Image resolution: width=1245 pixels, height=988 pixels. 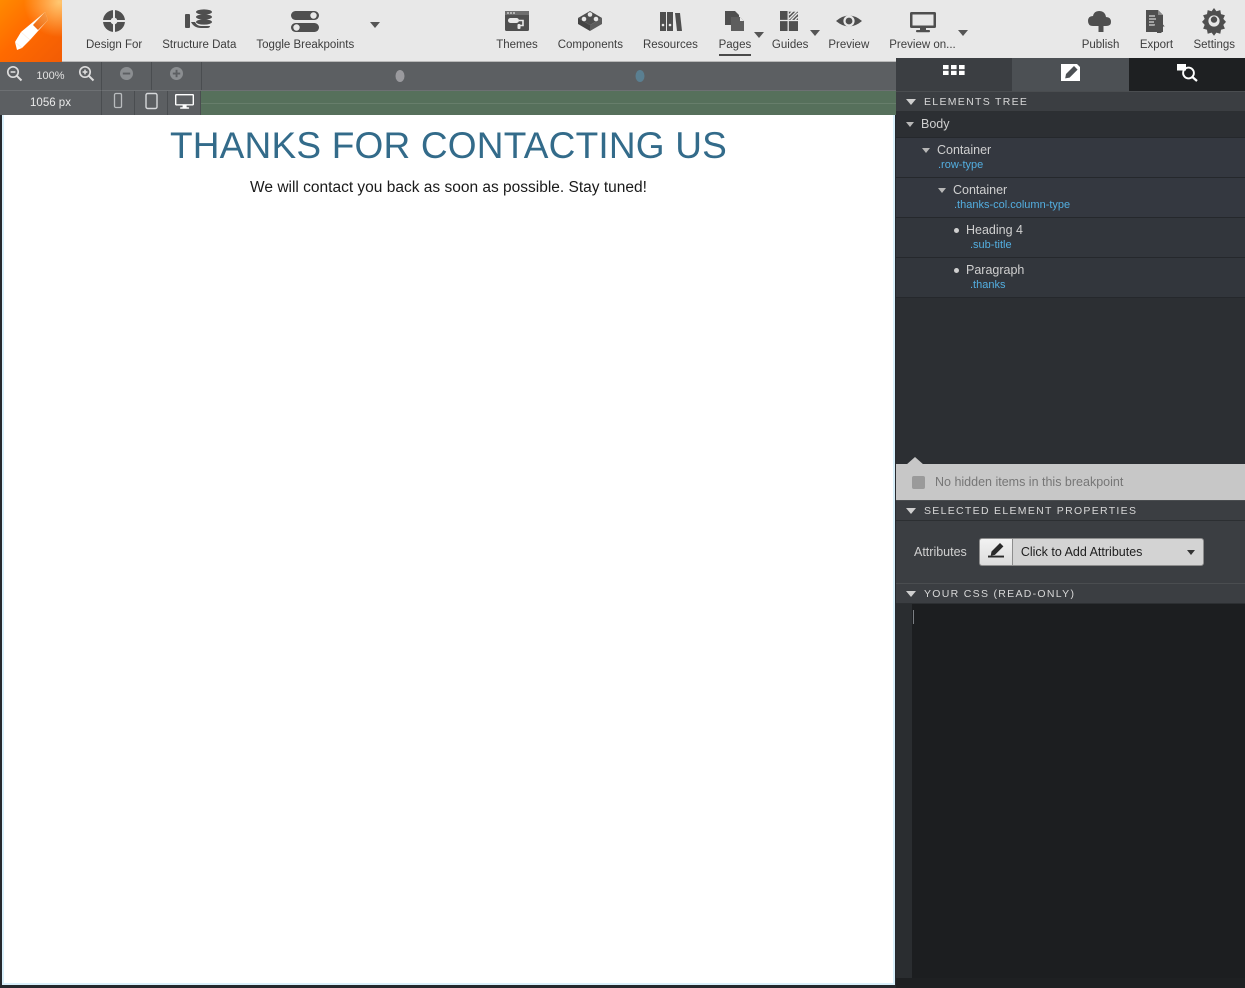 What do you see at coordinates (1081, 552) in the screenshot?
I see `attributes-value: Click to Add Attributes` at bounding box center [1081, 552].